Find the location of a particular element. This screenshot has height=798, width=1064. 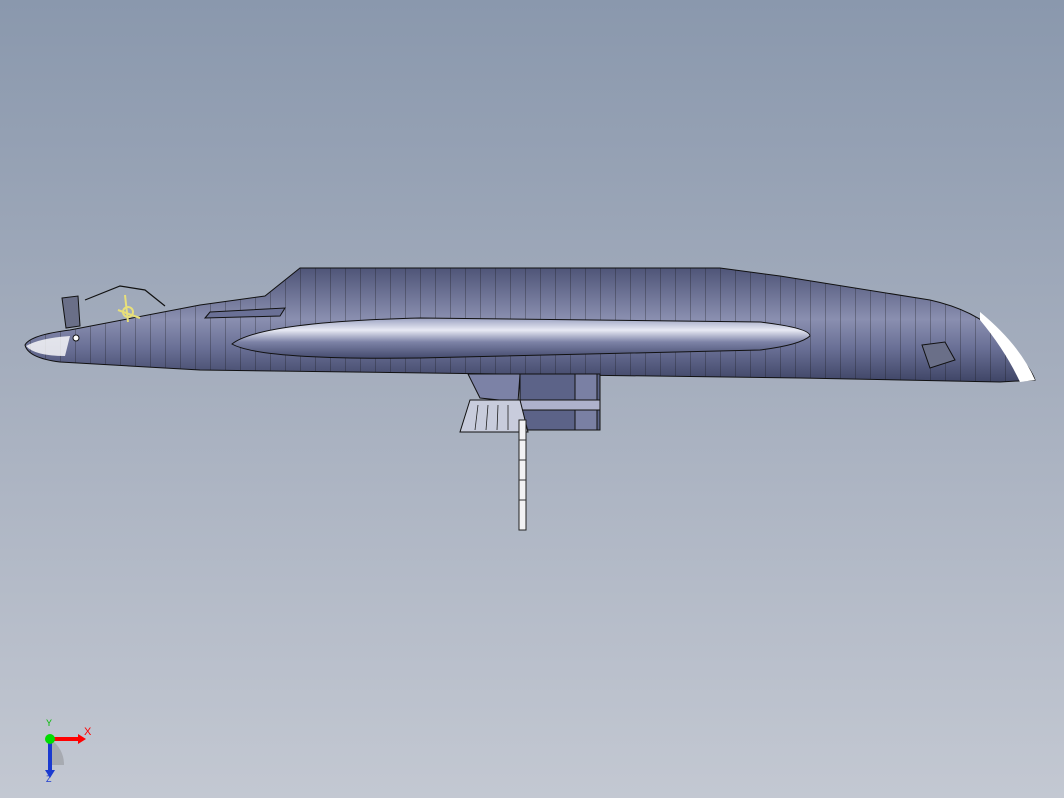

x-axis-label: X is located at coordinates (88, 732).